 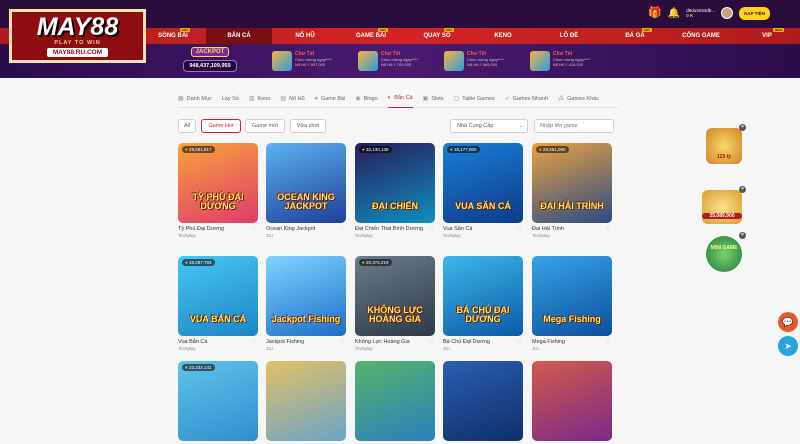 What do you see at coordinates (210, 60) in the screenshot?
I see `jackpot-widget: JACKPOT 948,437,109,959` at bounding box center [210, 60].